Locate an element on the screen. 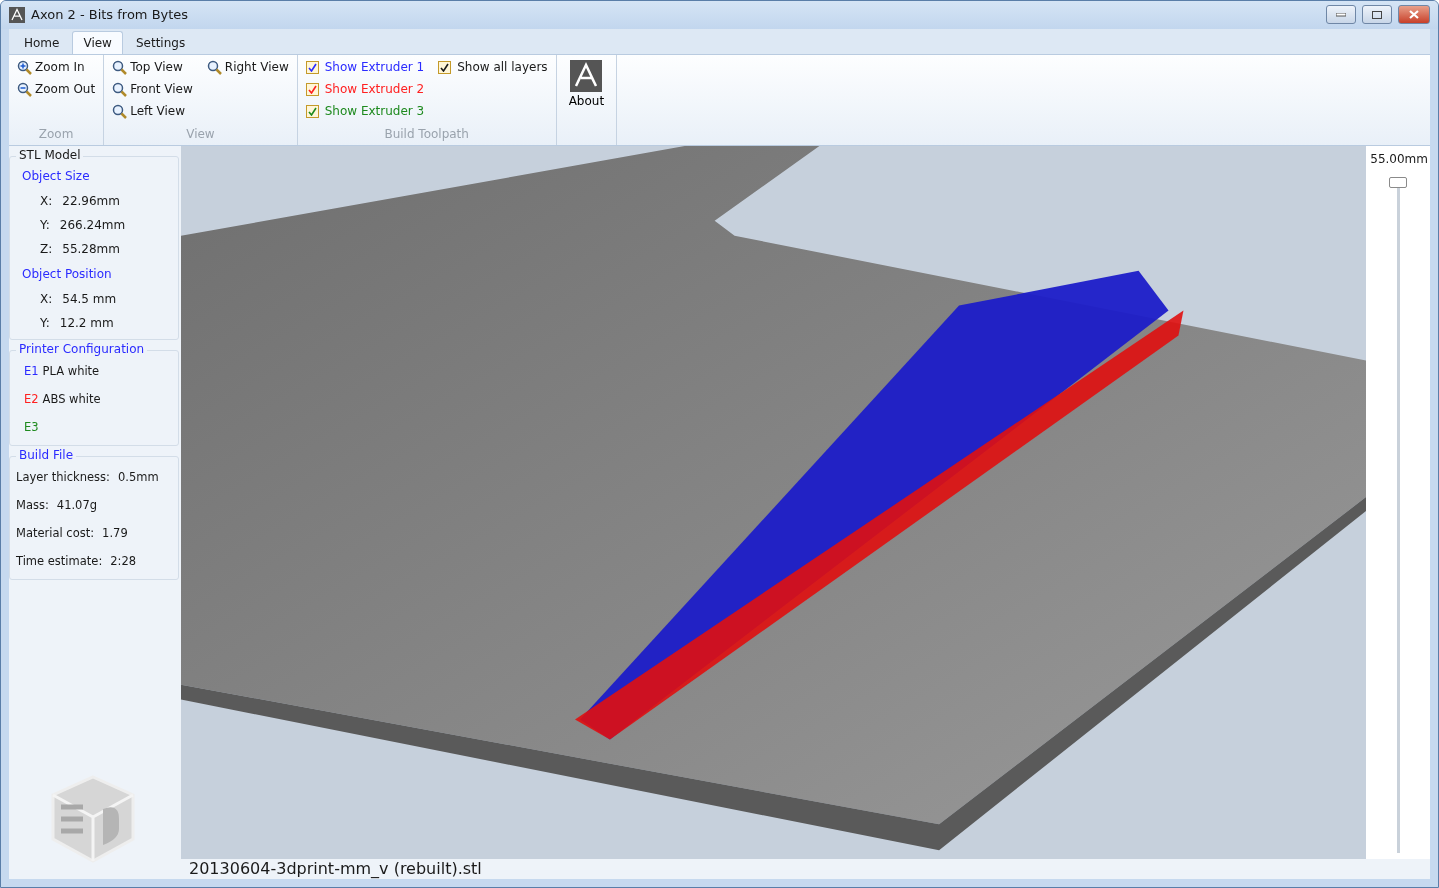 This screenshot has width=1439, height=888. axis-value: 55.28mm is located at coordinates (91, 248).